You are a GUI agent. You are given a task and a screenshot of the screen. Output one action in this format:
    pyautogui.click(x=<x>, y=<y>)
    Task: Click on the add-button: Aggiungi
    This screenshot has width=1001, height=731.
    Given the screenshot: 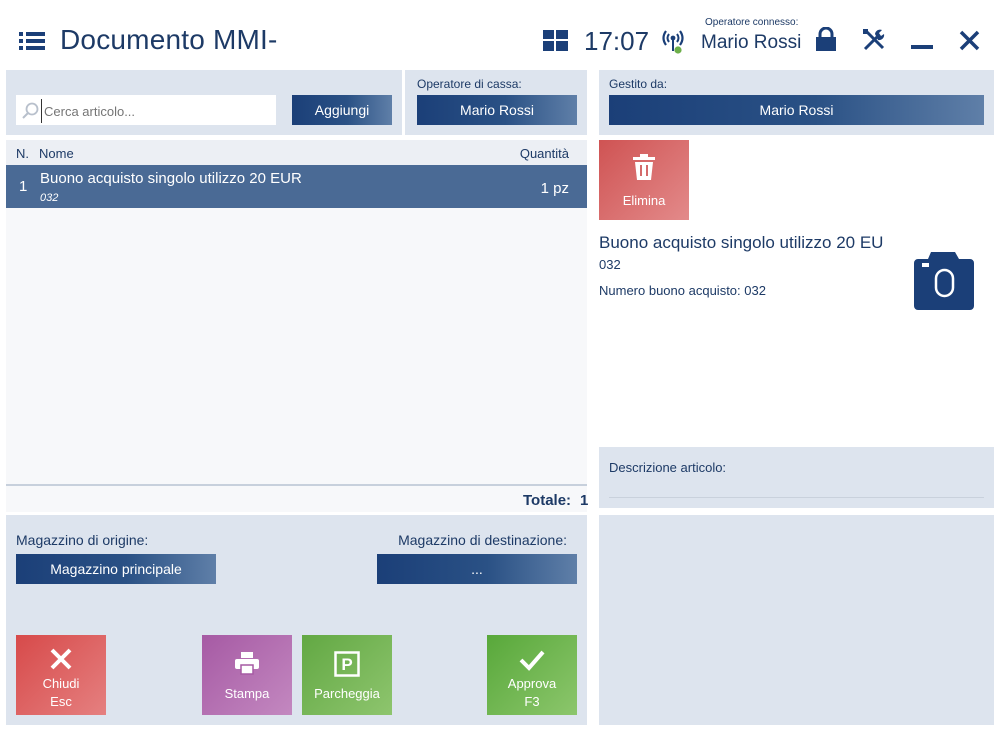 What is the action you would take?
    pyautogui.click(x=342, y=110)
    